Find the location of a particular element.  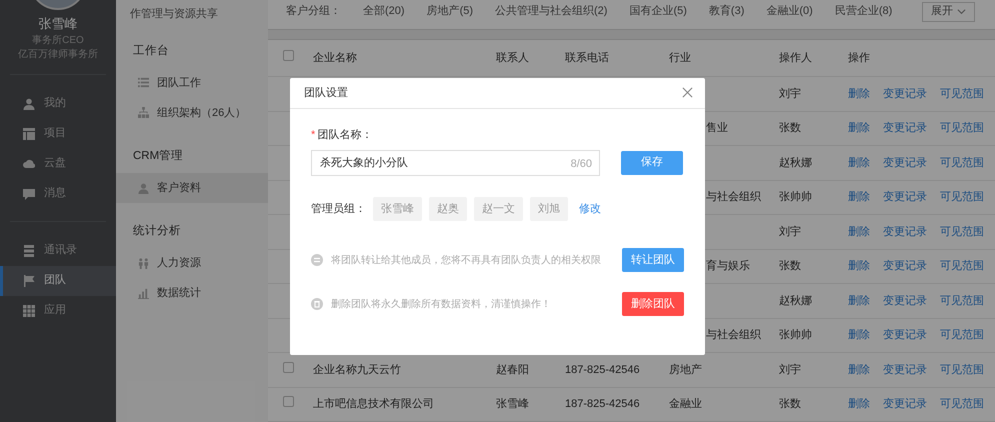

expand-button: 展开 is located at coordinates (948, 12).